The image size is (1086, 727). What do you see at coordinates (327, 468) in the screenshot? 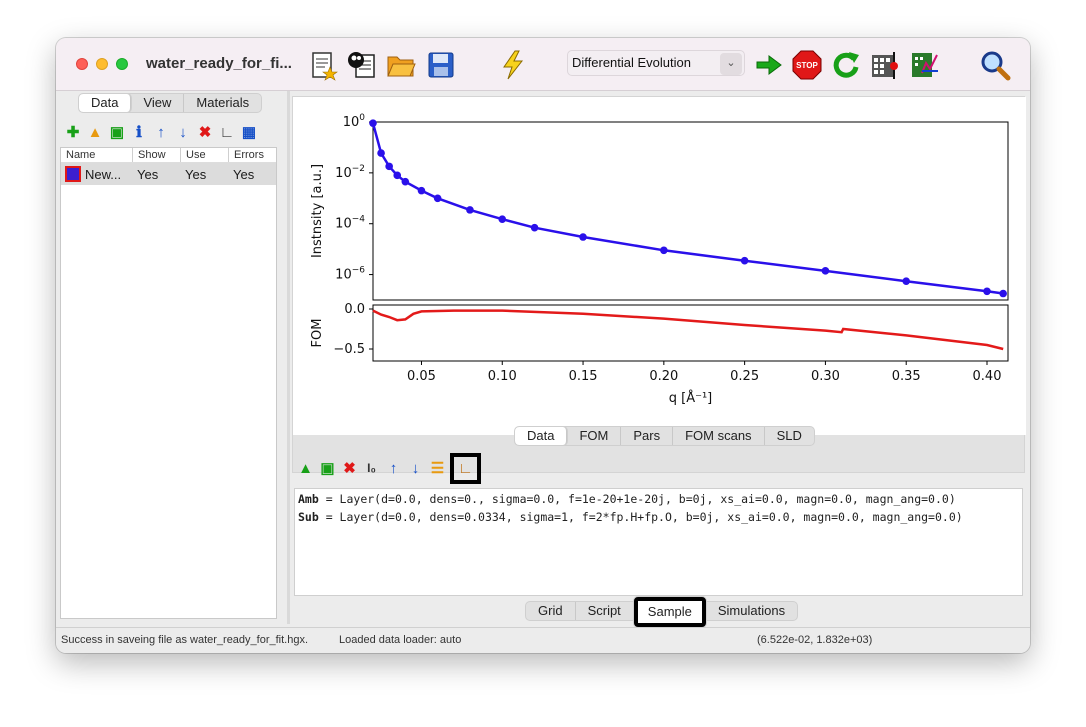
I see `add-stack-icon: ▣` at bounding box center [327, 468].